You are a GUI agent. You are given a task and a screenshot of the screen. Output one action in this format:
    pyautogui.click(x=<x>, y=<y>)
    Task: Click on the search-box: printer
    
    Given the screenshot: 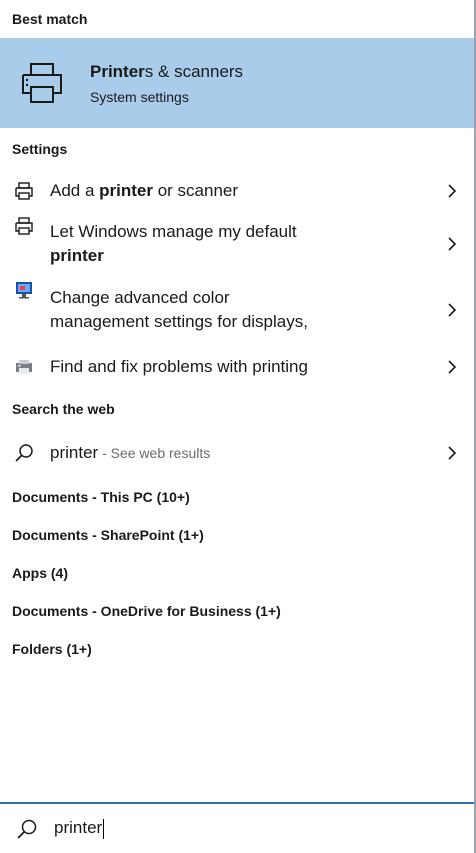 What is the action you would take?
    pyautogui.click(x=237, y=827)
    